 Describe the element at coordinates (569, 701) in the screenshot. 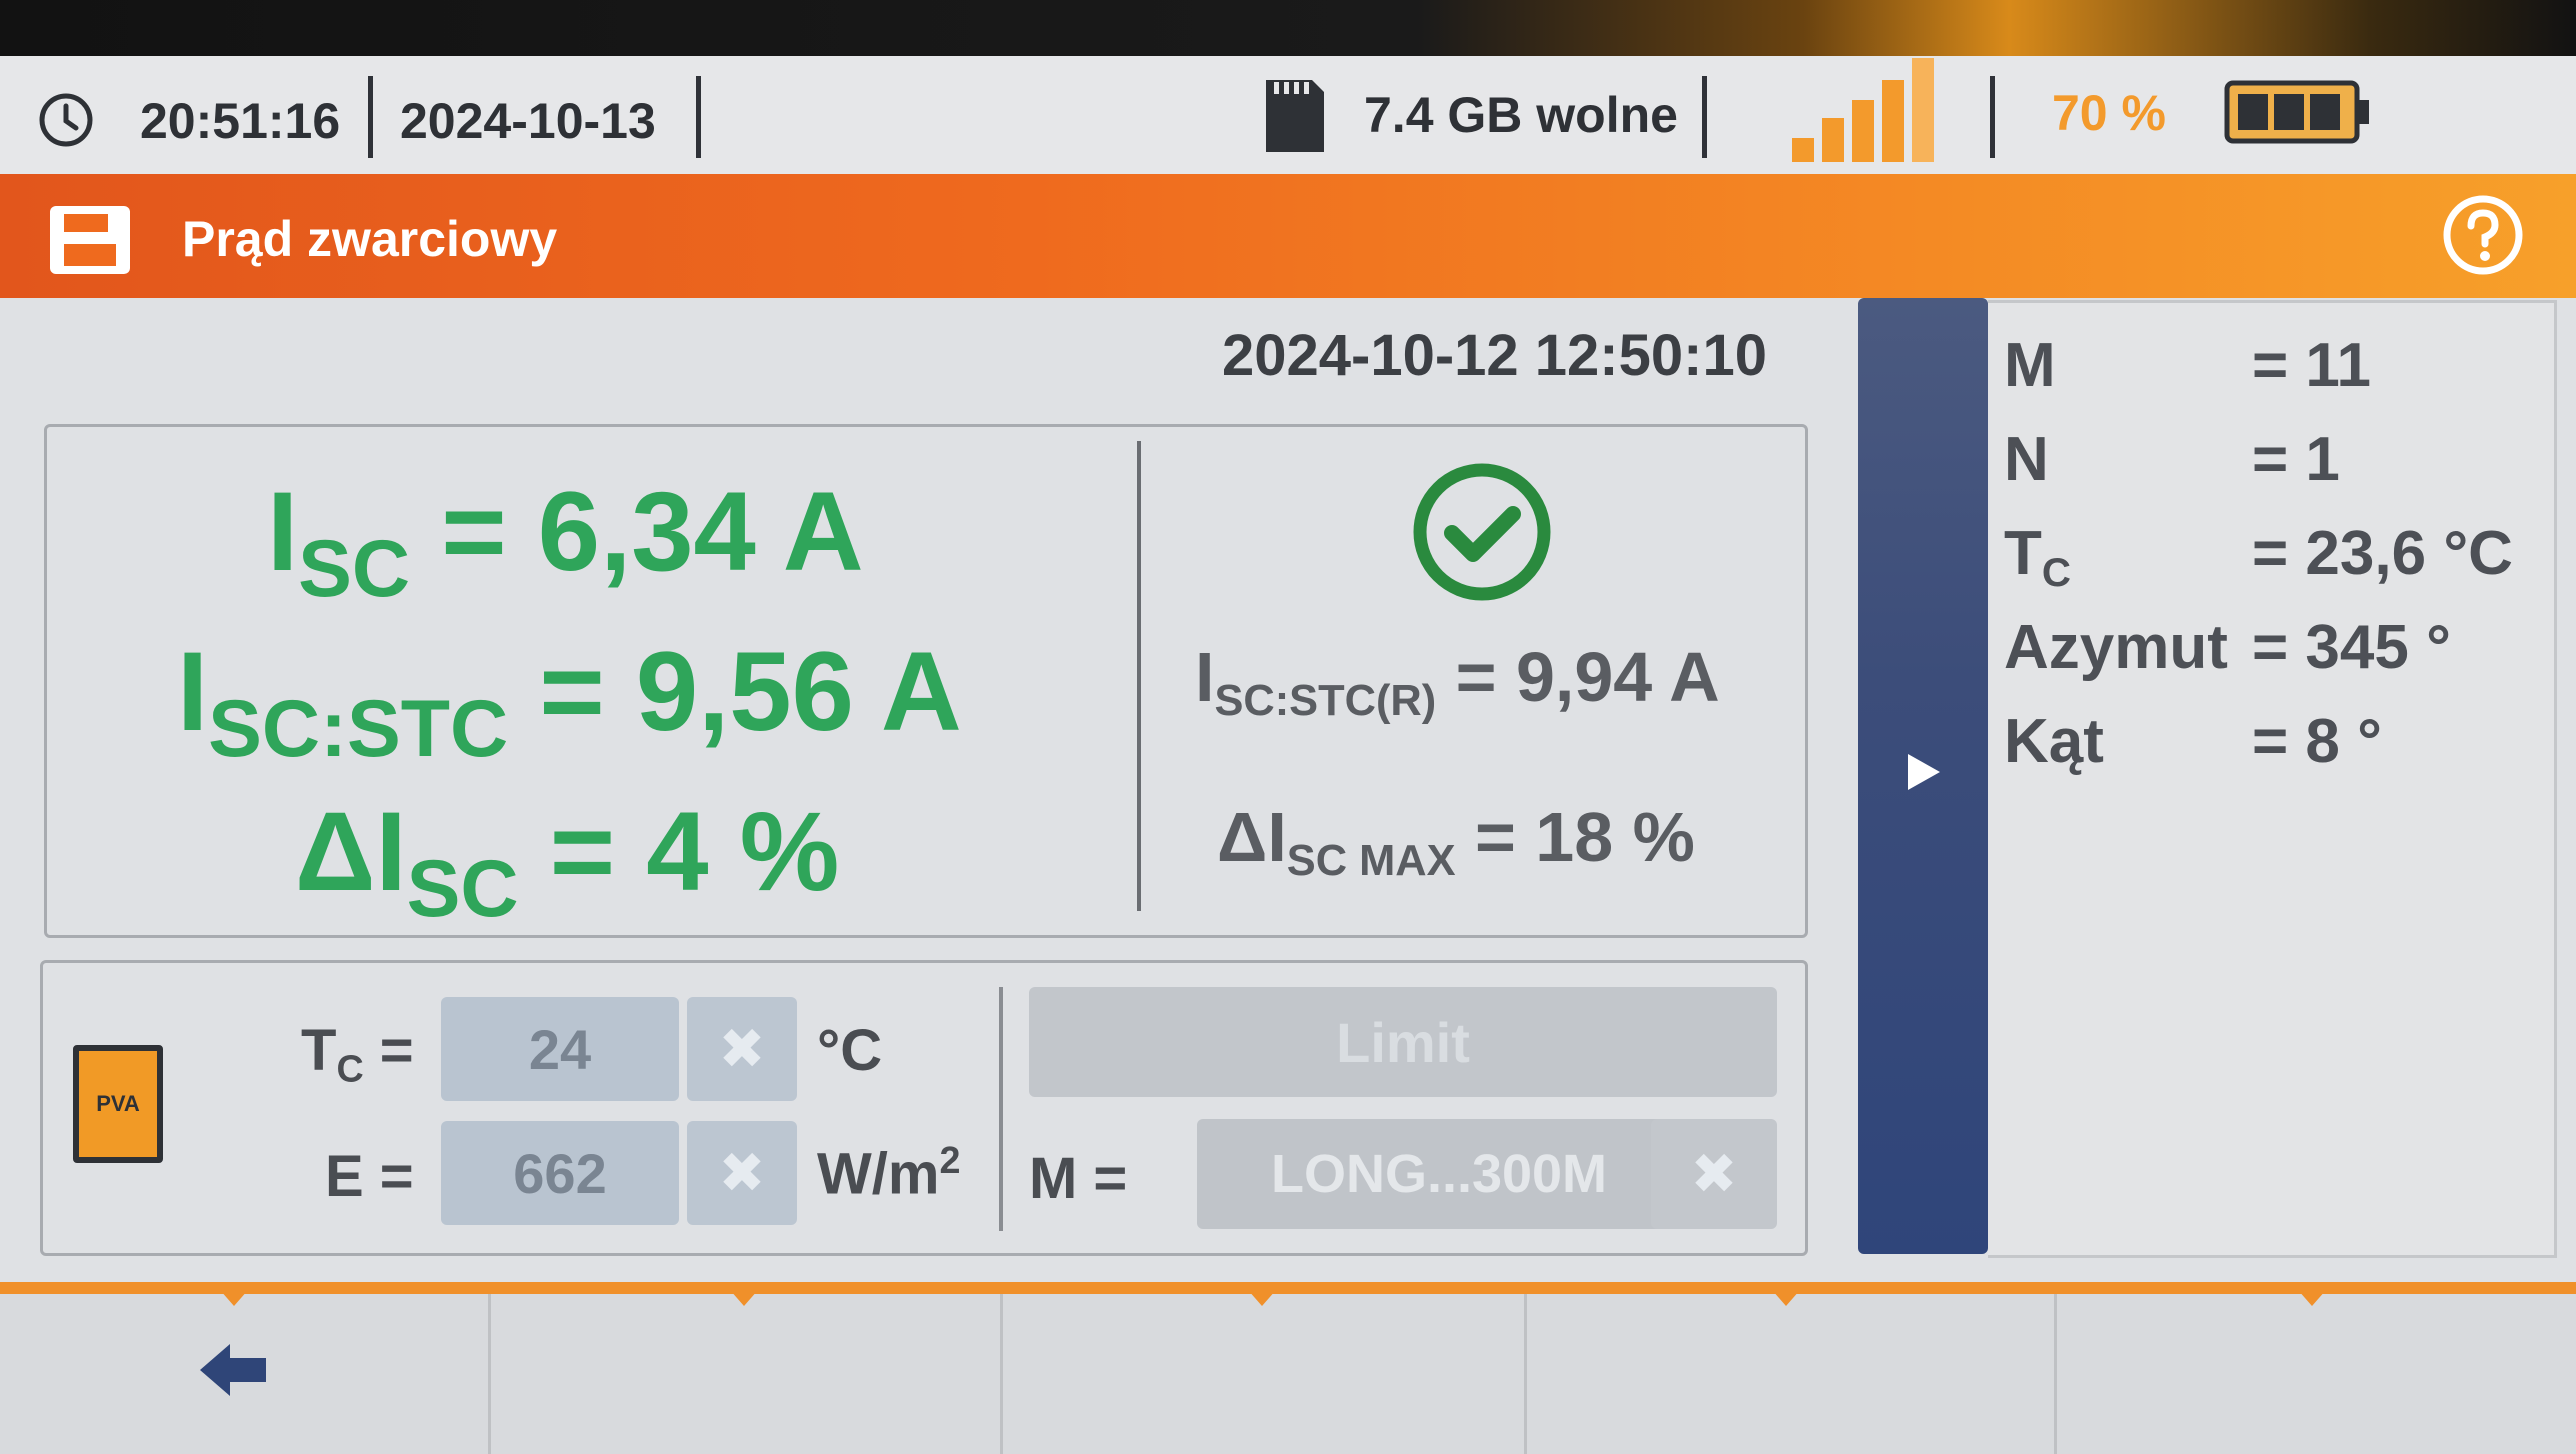

I see `isc-stc-value: ISC:STC = 9,56 A` at that location.